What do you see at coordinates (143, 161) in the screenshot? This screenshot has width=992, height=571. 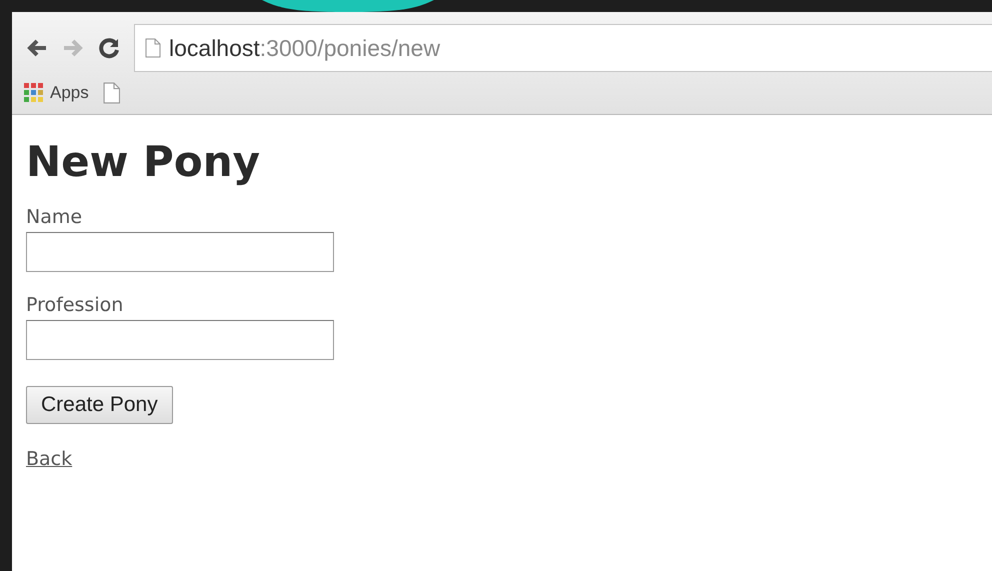 I see `page-title: New Pony` at bounding box center [143, 161].